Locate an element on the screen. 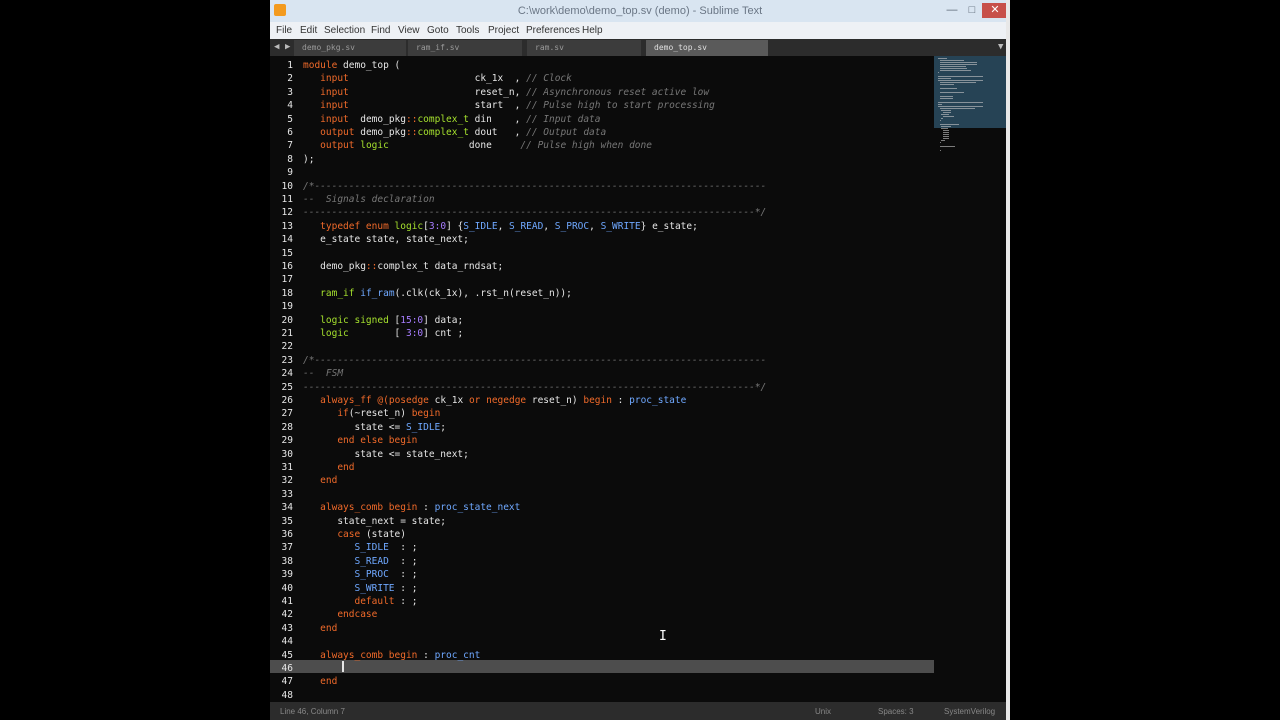 This screenshot has width=1280, height=720. code-token: e_state state, state_next; is located at coordinates (386, 240).